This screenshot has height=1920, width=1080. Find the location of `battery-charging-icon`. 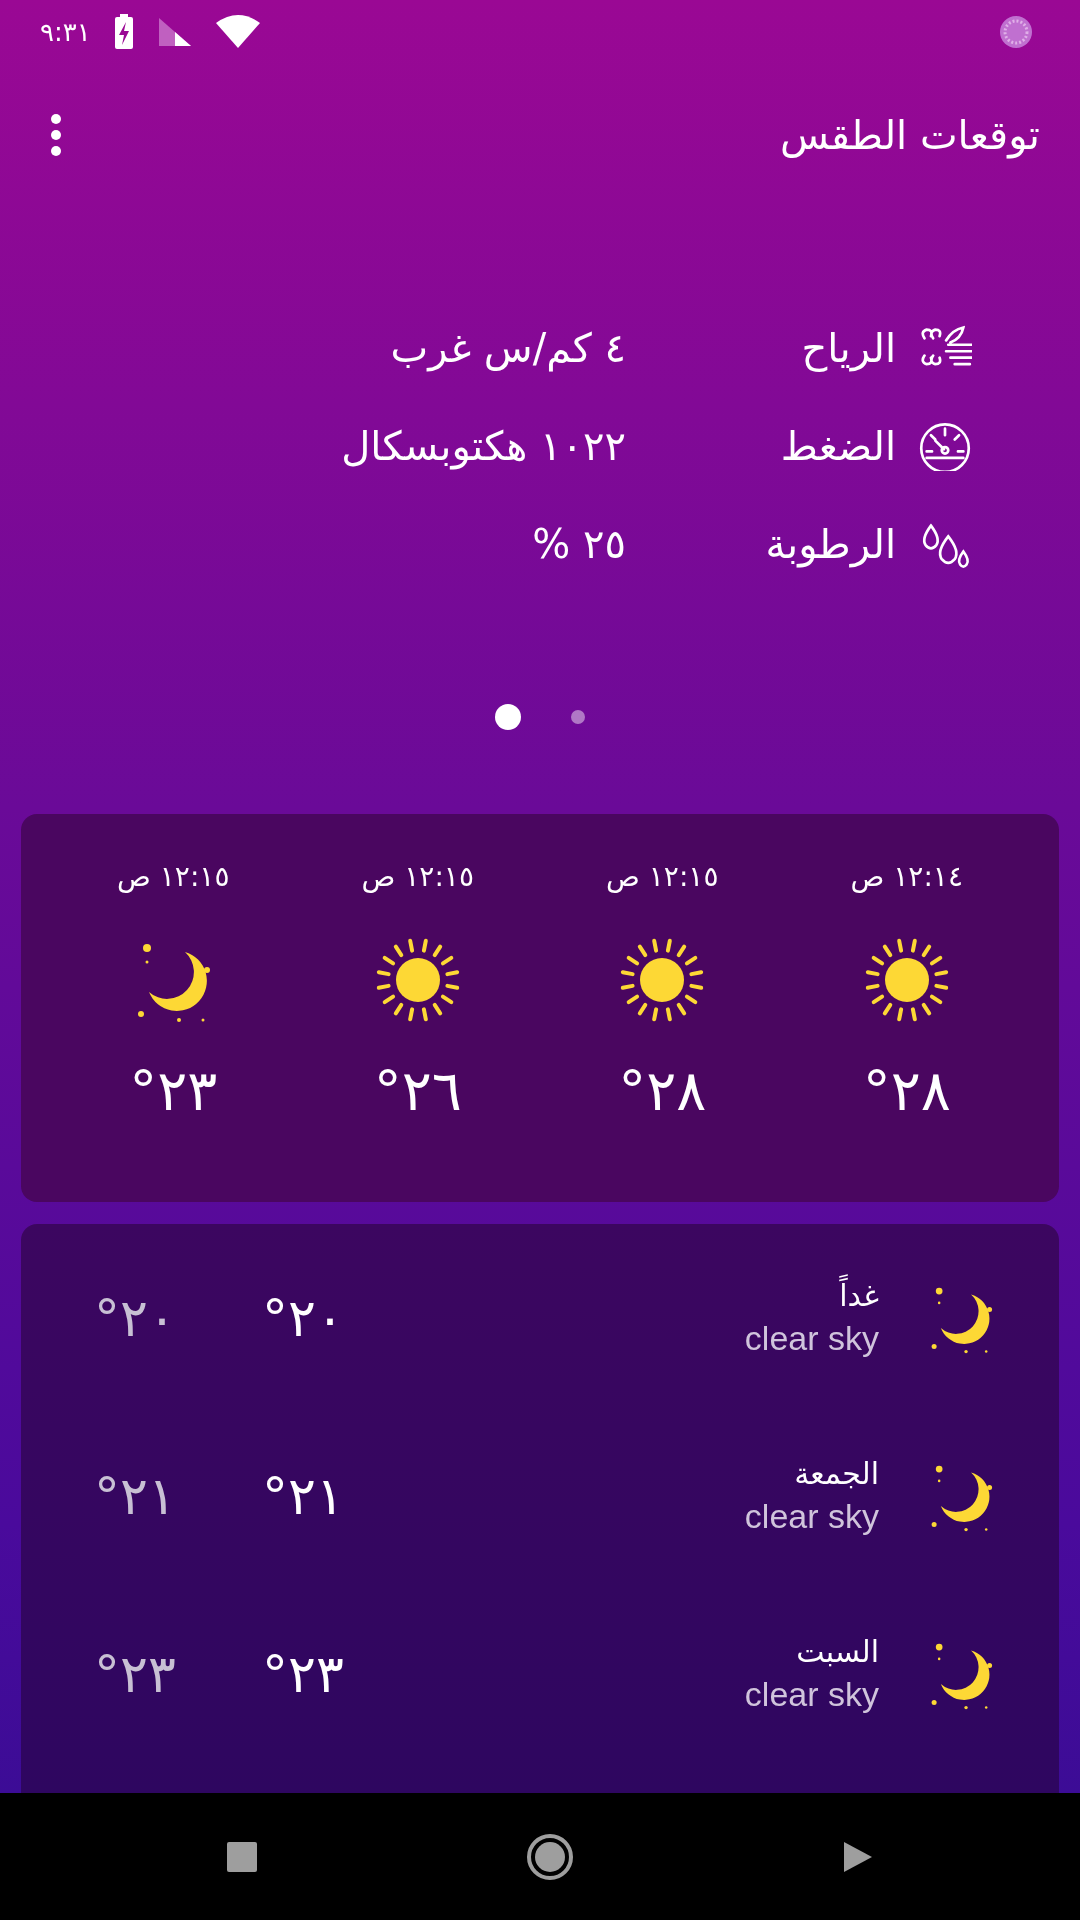

battery-charging-icon is located at coordinates (123, 32).